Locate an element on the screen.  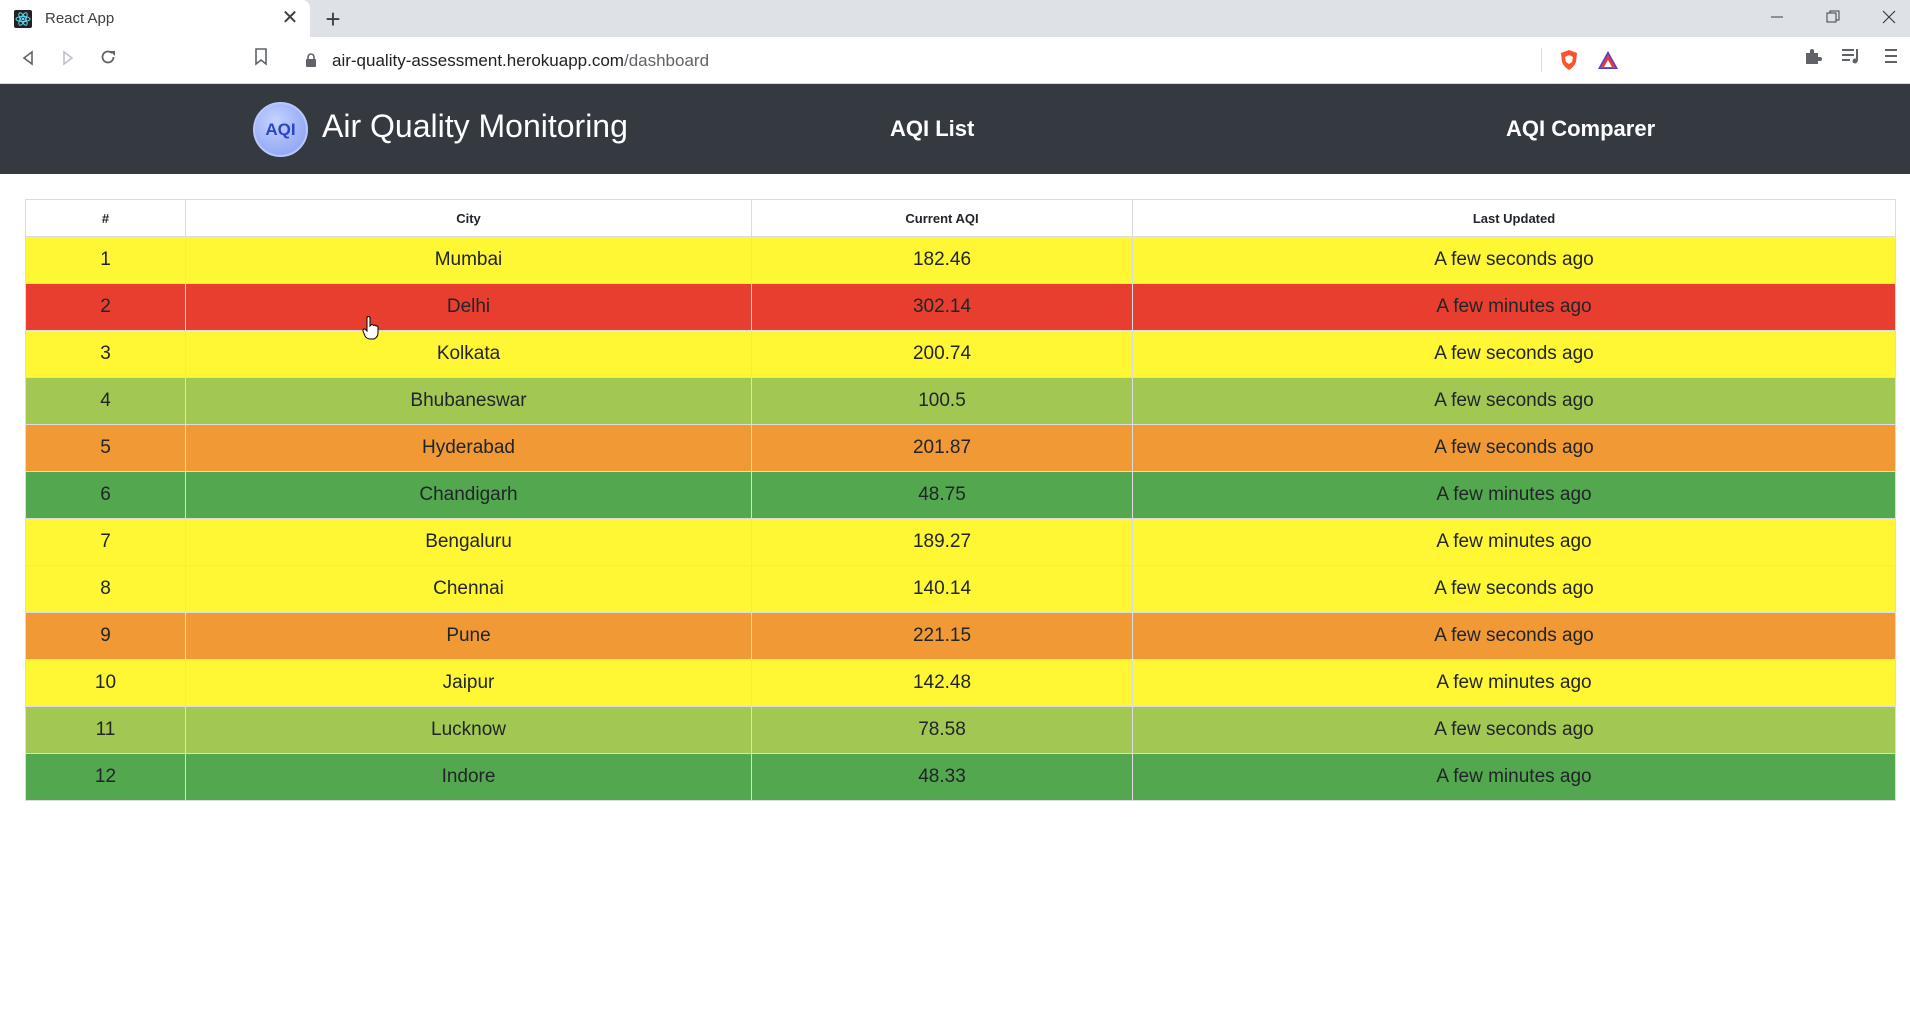
brave-shield-icon is located at coordinates (1569, 60).